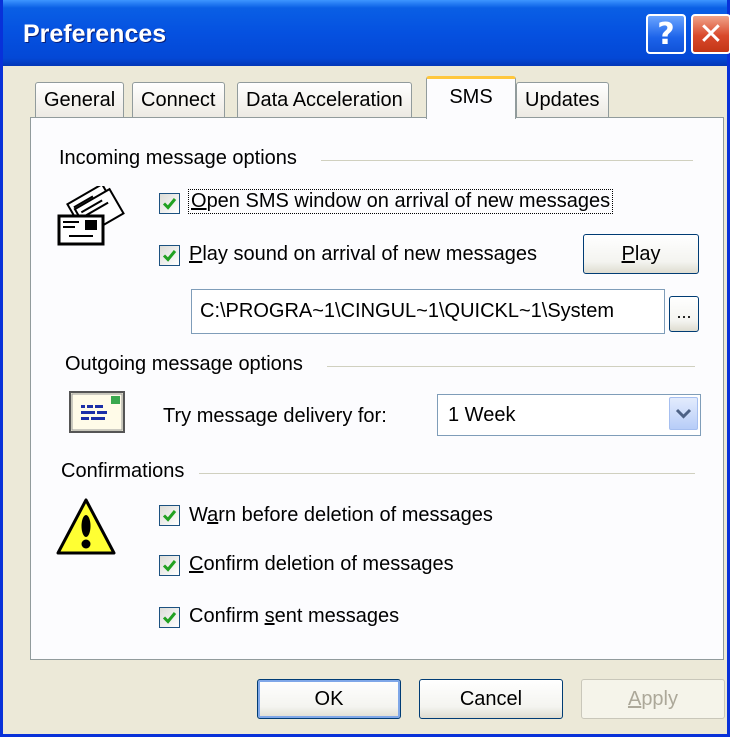 This screenshot has width=730, height=737. I want to click on title-bar: Preferences ? ✕, so click(366, 33).